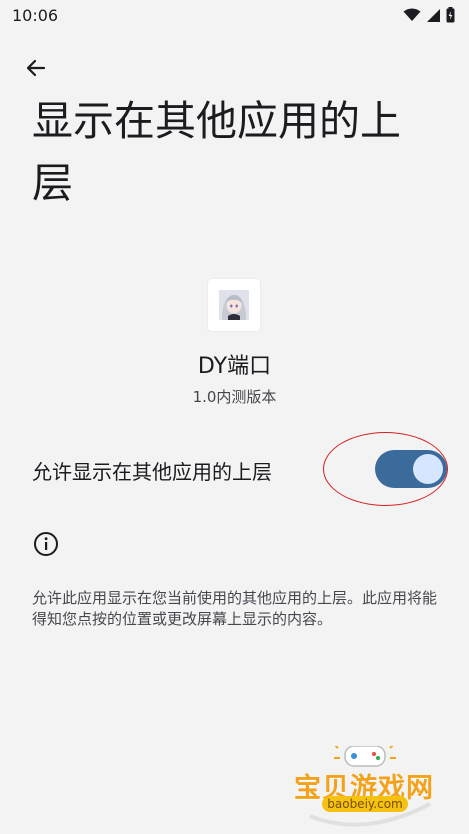 The image size is (469, 834). What do you see at coordinates (365, 804) in the screenshot?
I see `watermark-url: baobeiy.com` at bounding box center [365, 804].